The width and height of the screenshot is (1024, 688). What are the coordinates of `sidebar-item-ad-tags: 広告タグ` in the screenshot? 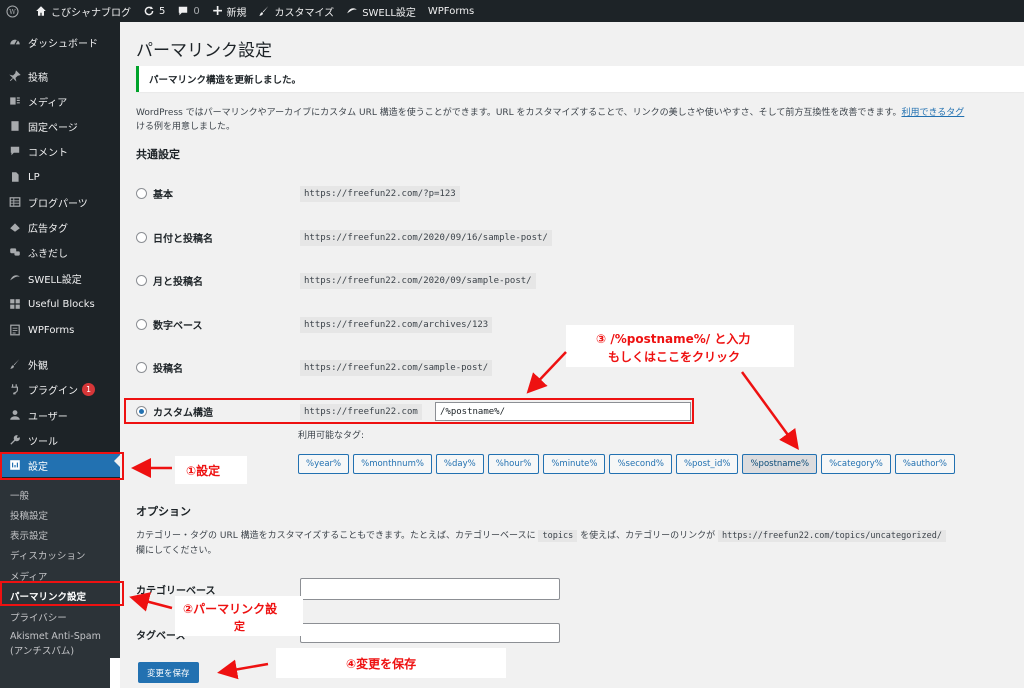 It's located at (60, 227).